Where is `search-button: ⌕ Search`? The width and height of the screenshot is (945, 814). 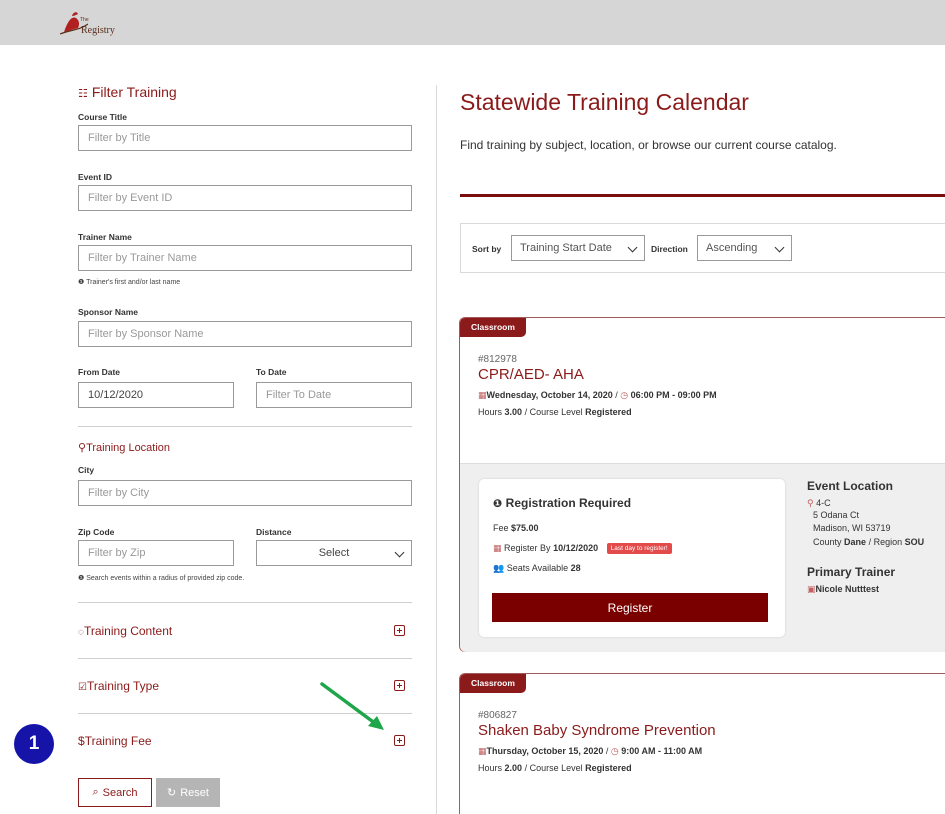
search-button: ⌕ Search is located at coordinates (115, 792).